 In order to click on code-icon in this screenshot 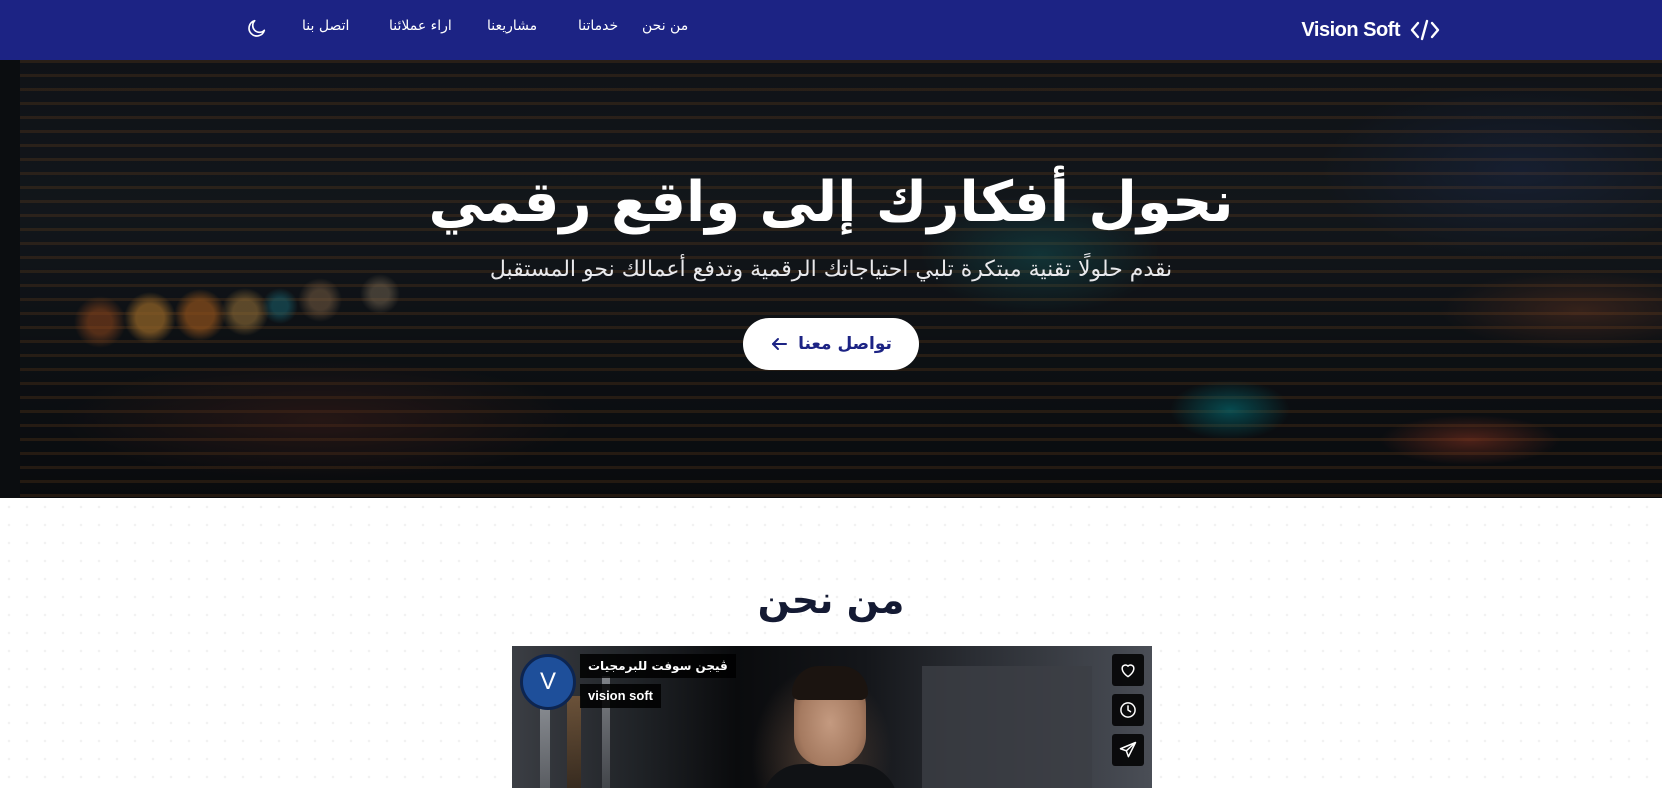, I will do `click(1425, 30)`.